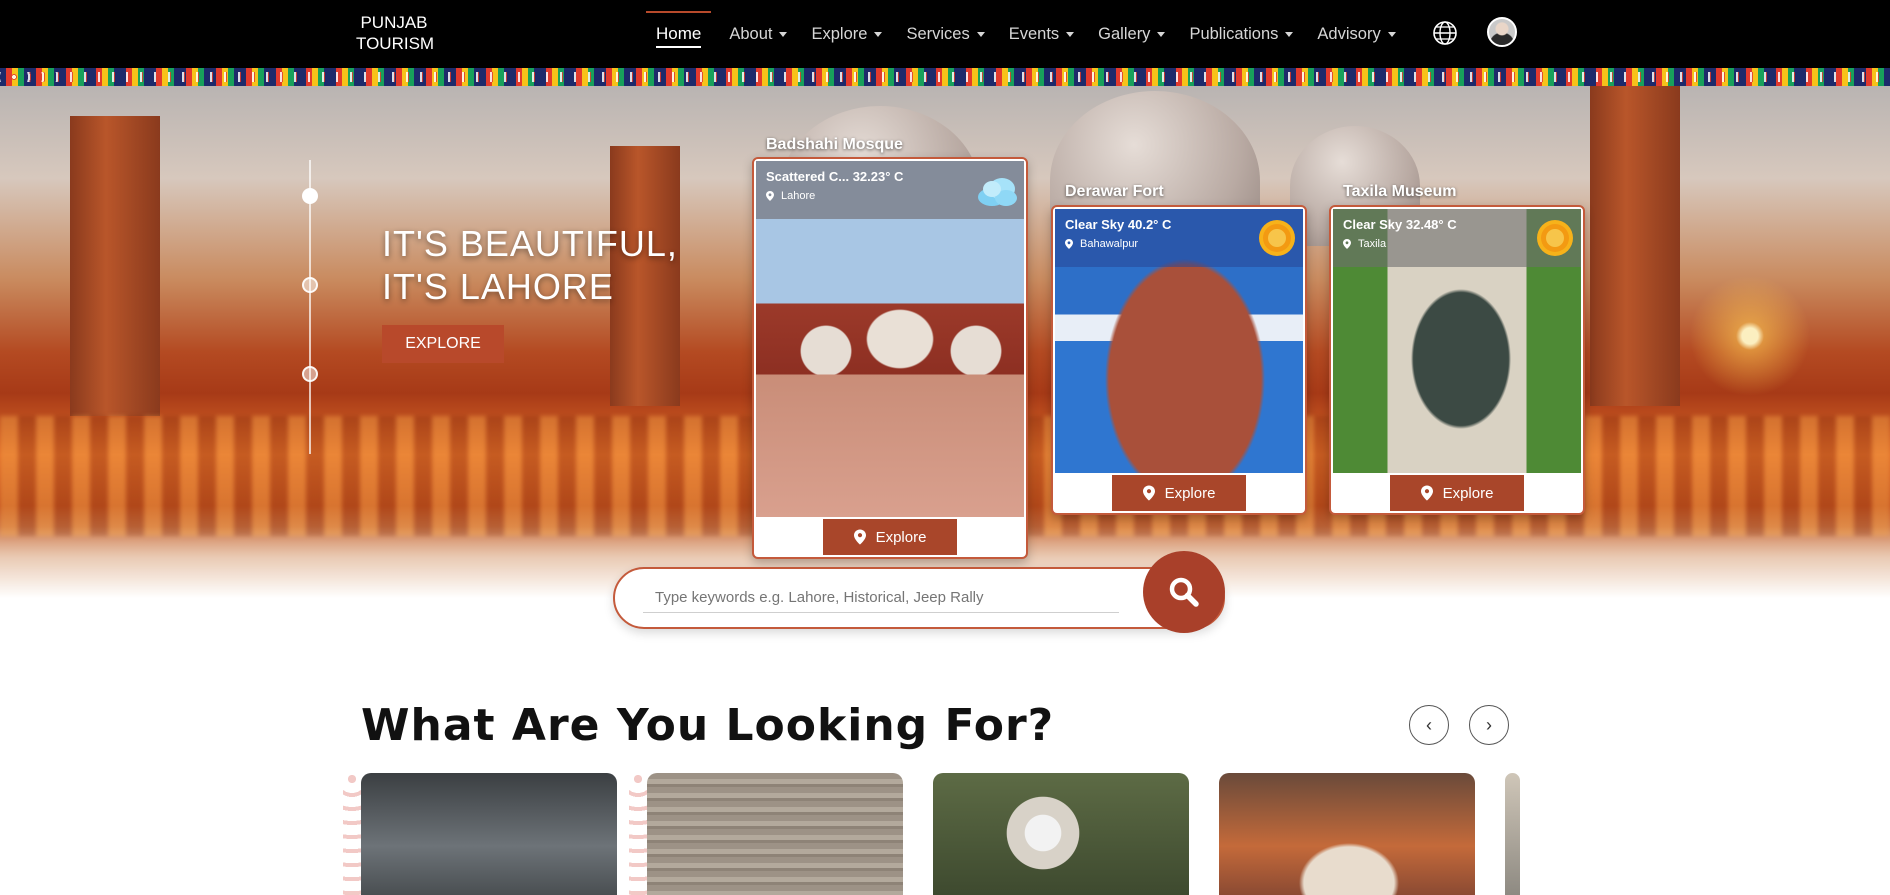 The width and height of the screenshot is (1890, 895). Describe the element at coordinates (530, 265) in the screenshot. I see `hero-title: IT'S BEAUTIFUL, IT'S LAHORE` at that location.